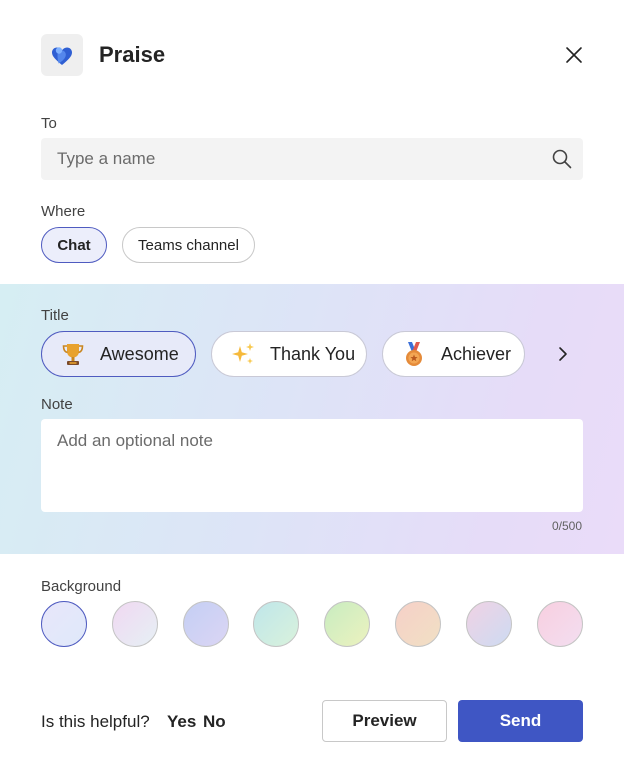  Describe the element at coordinates (384, 721) in the screenshot. I see `preview-button: Preview` at that location.